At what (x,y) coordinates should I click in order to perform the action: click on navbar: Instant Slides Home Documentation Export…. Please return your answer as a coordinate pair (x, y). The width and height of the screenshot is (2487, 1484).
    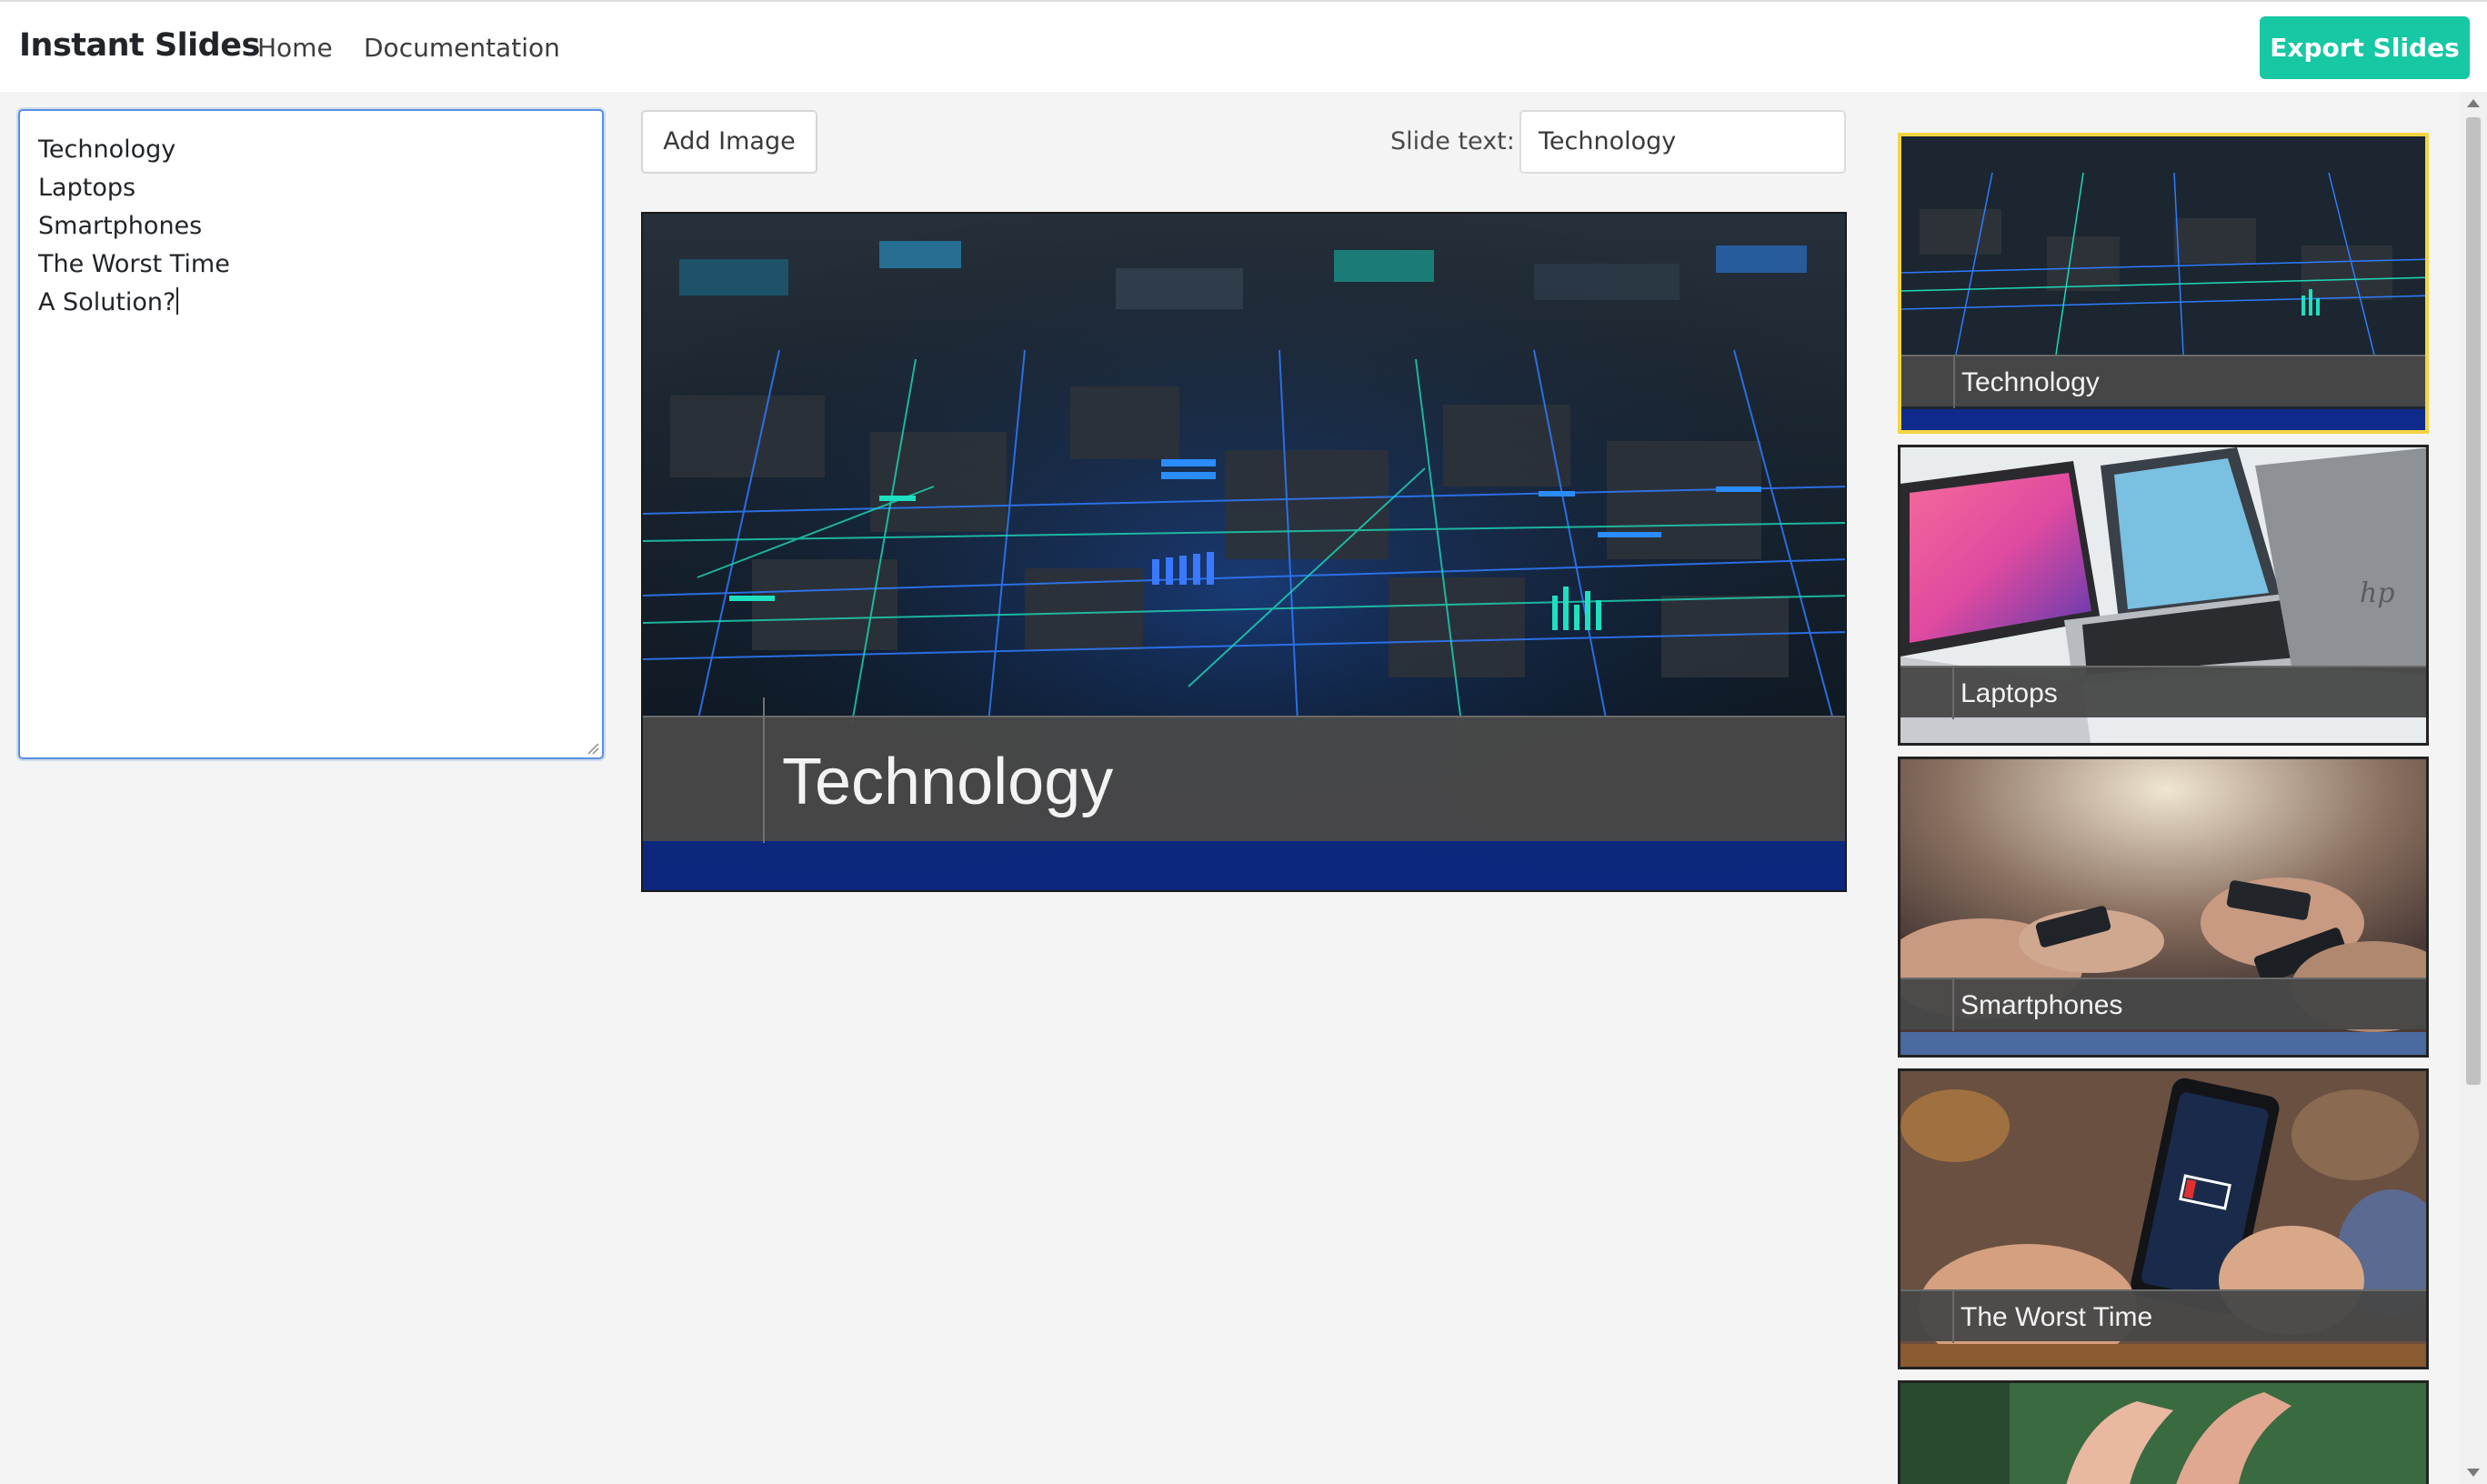
    Looking at the image, I should click on (1243, 46).